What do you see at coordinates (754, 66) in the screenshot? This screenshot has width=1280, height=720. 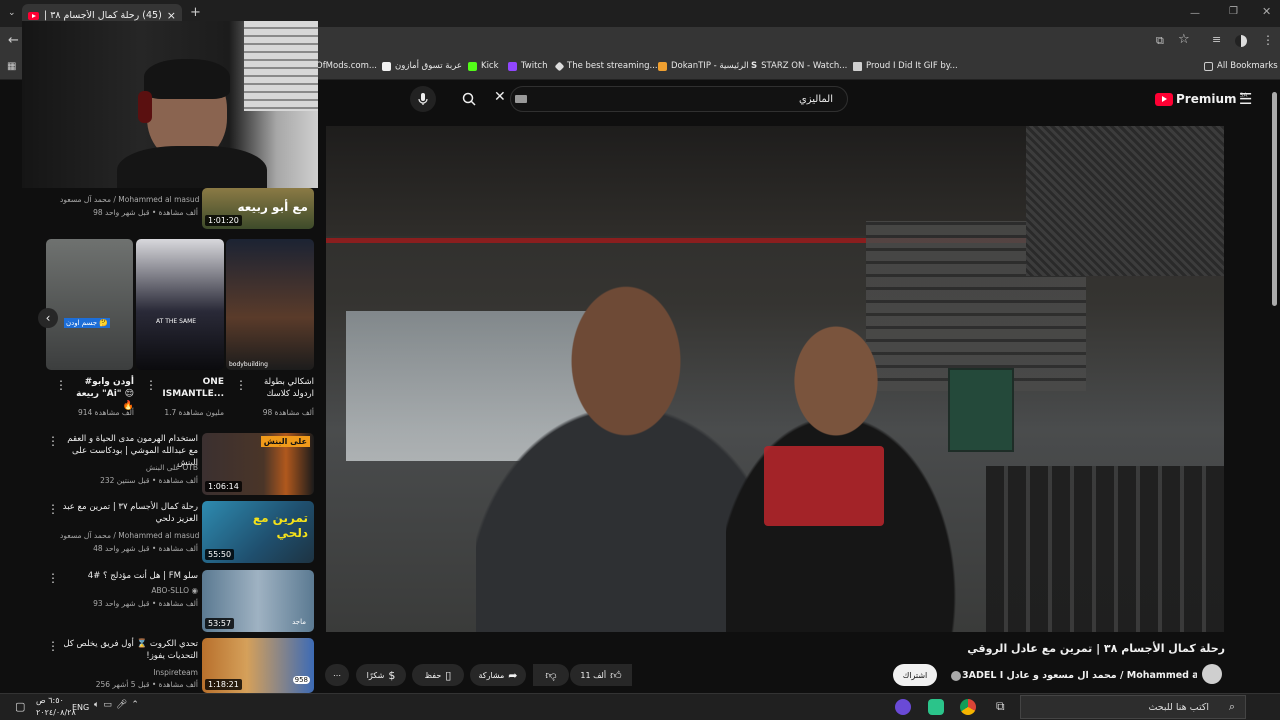 I see `starz-icon: S` at bounding box center [754, 66].